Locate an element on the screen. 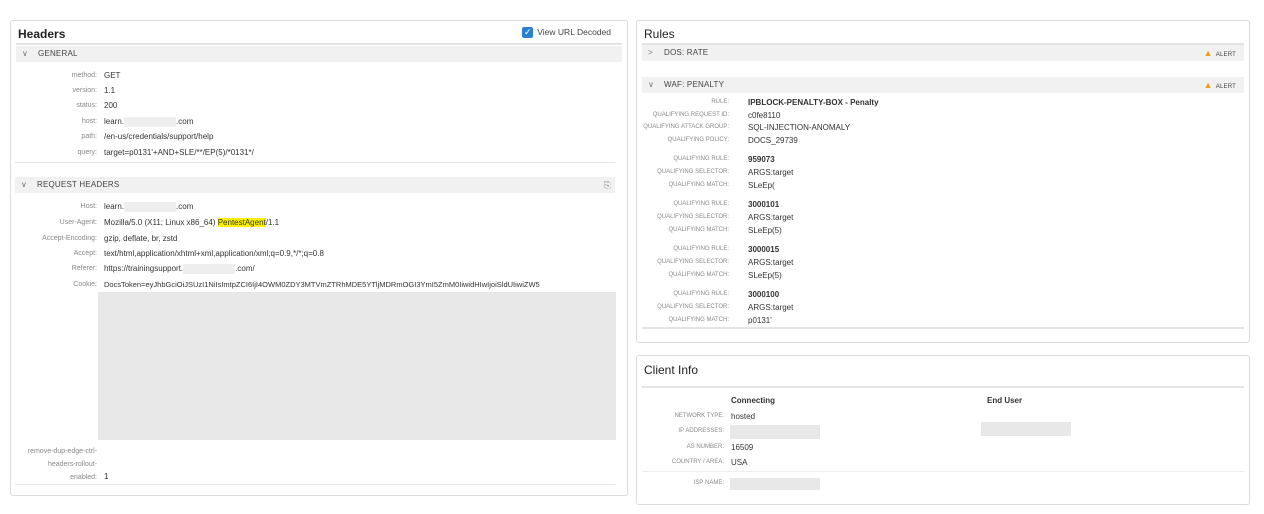 Image resolution: width=1264 pixels, height=514 pixels. dos-rate-label: DOS: RATE is located at coordinates (686, 52).